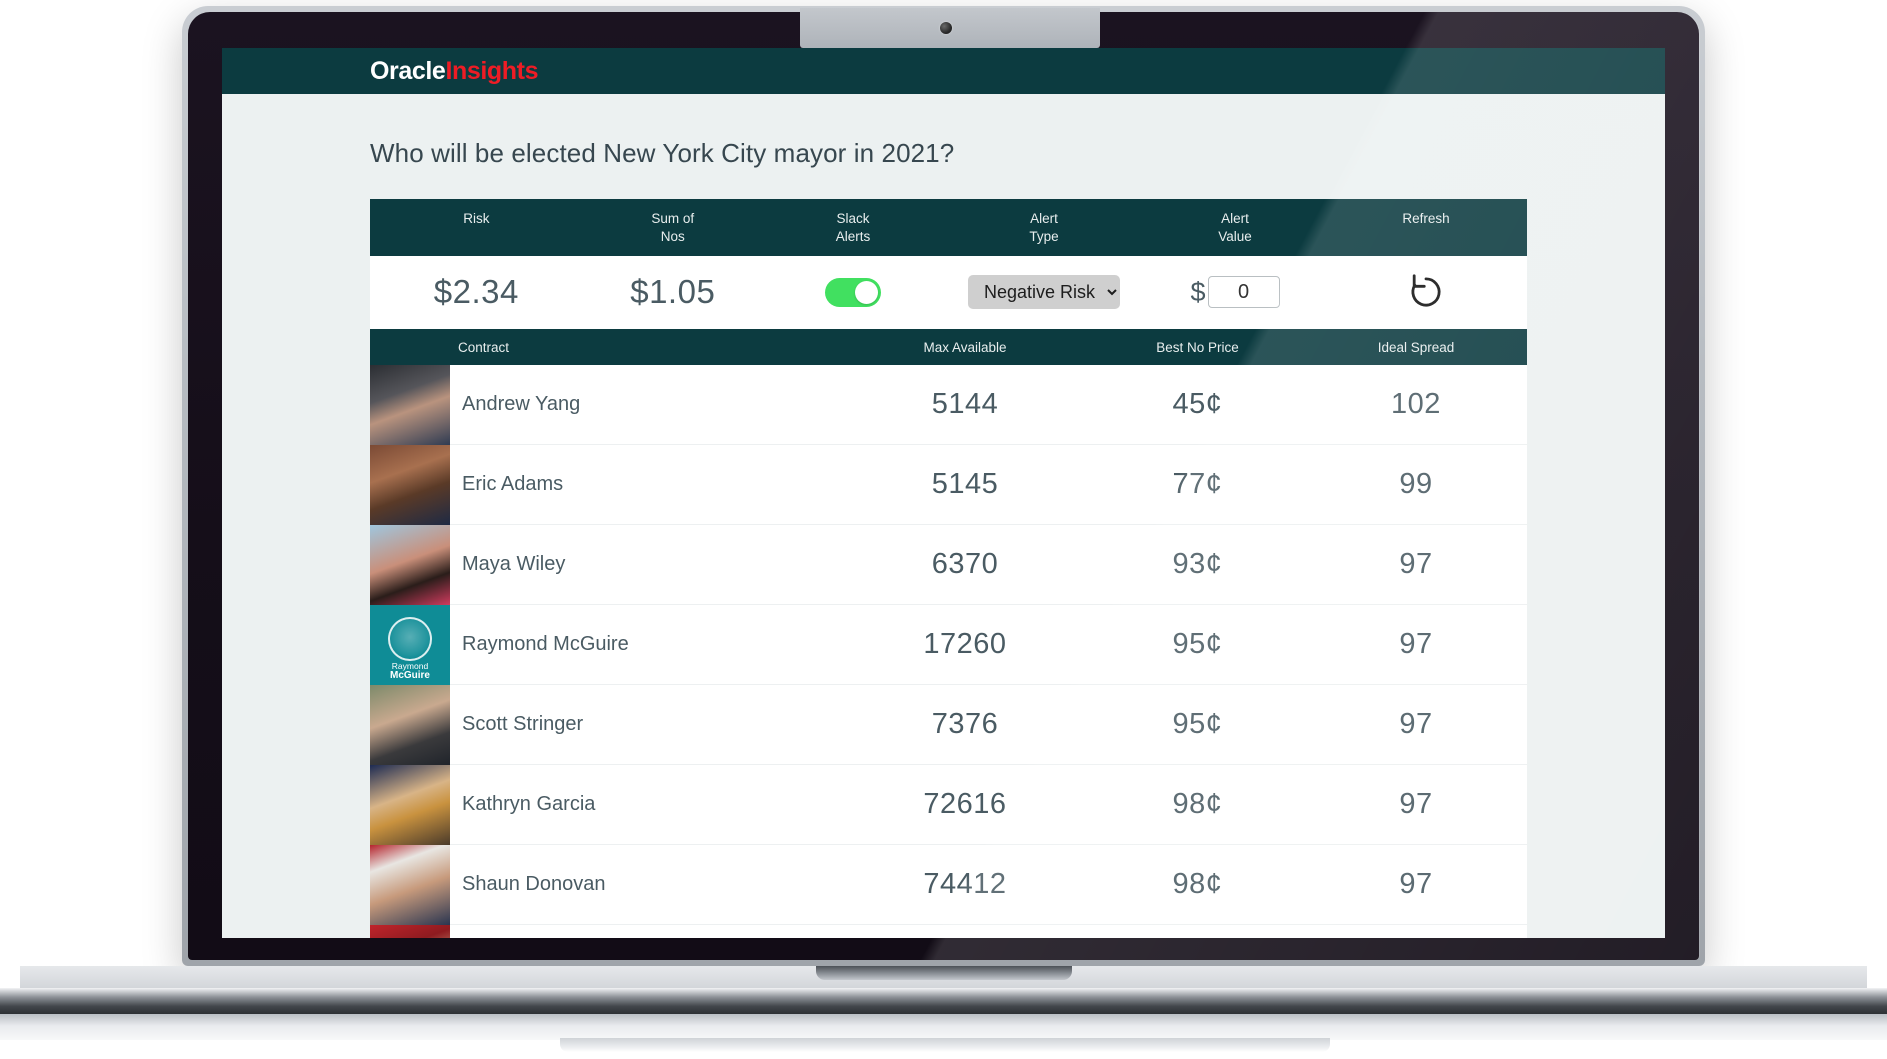  What do you see at coordinates (1235, 227) in the screenshot?
I see `control-header-alert-value: Alert Value` at bounding box center [1235, 227].